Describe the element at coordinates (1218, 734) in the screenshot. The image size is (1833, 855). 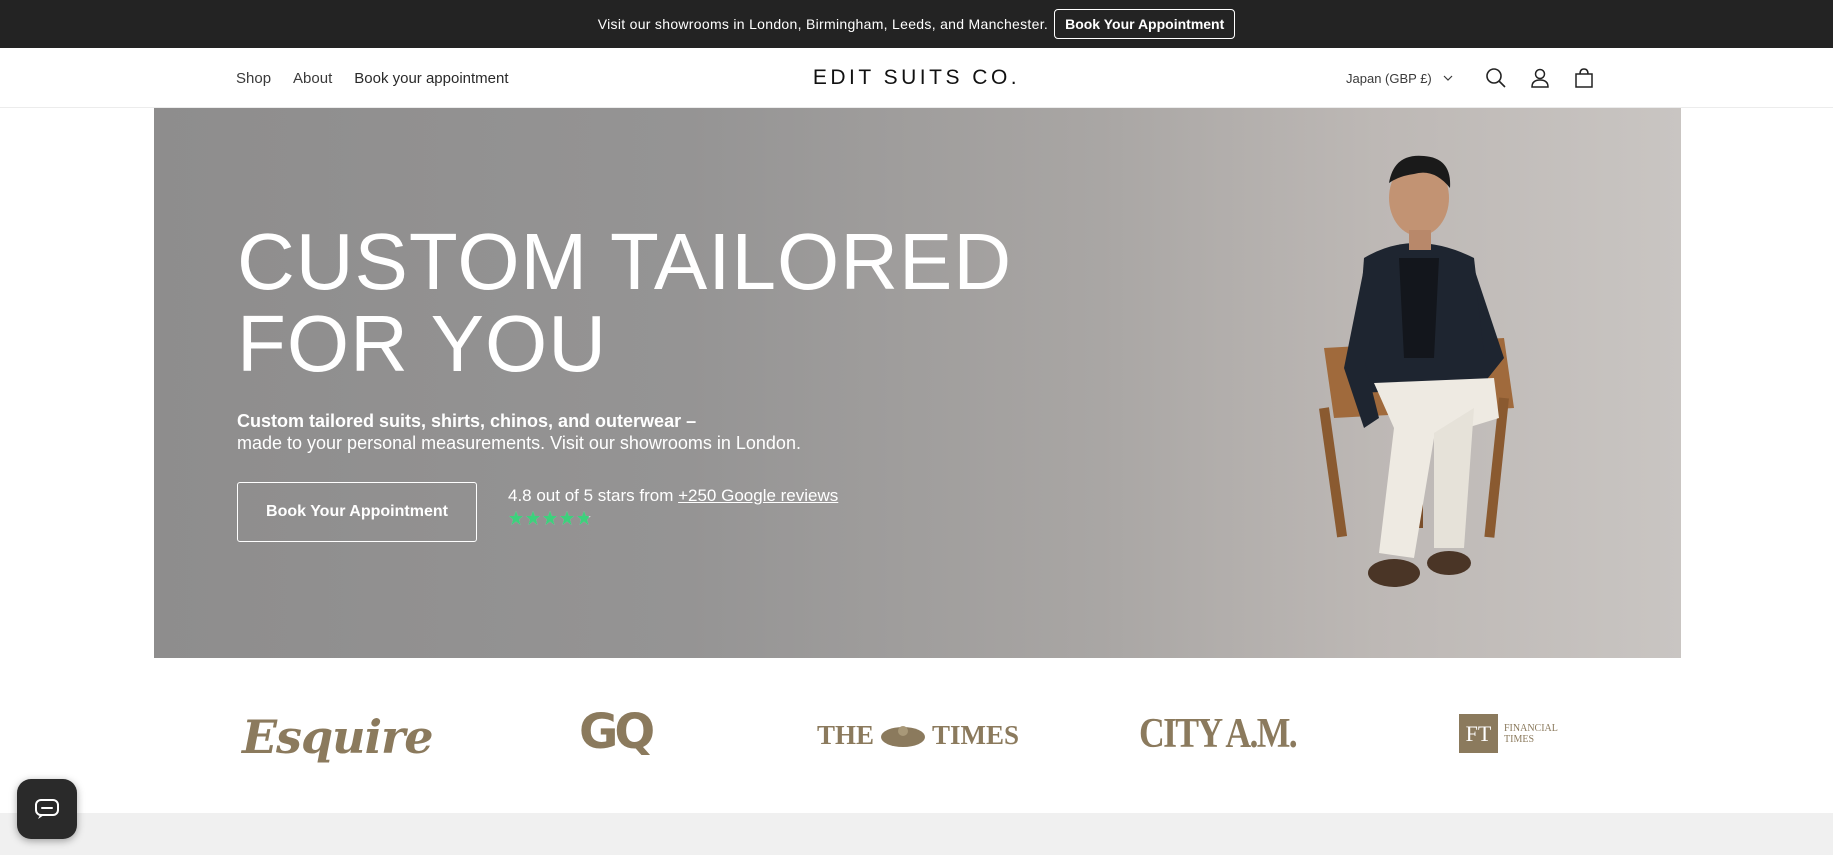
I see `press-logo-city-am: CITY A.M.` at that location.